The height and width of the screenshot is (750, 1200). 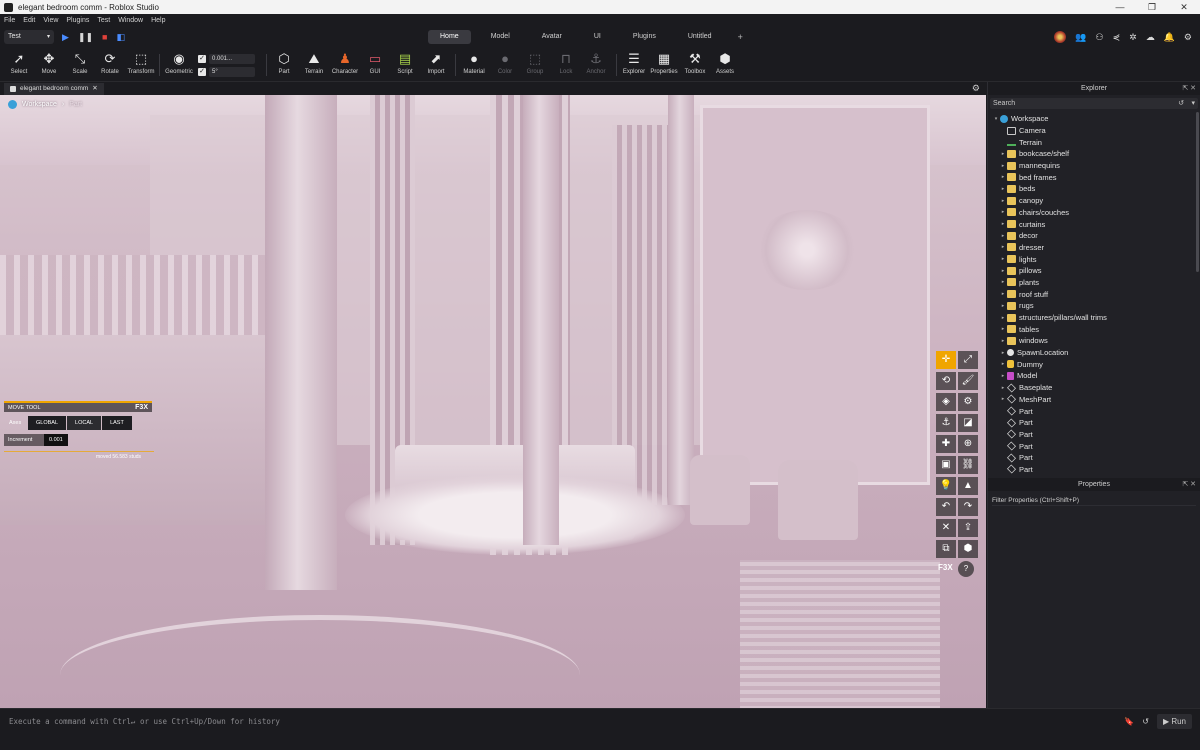 I want to click on menu-test: Test, so click(x=103, y=20).